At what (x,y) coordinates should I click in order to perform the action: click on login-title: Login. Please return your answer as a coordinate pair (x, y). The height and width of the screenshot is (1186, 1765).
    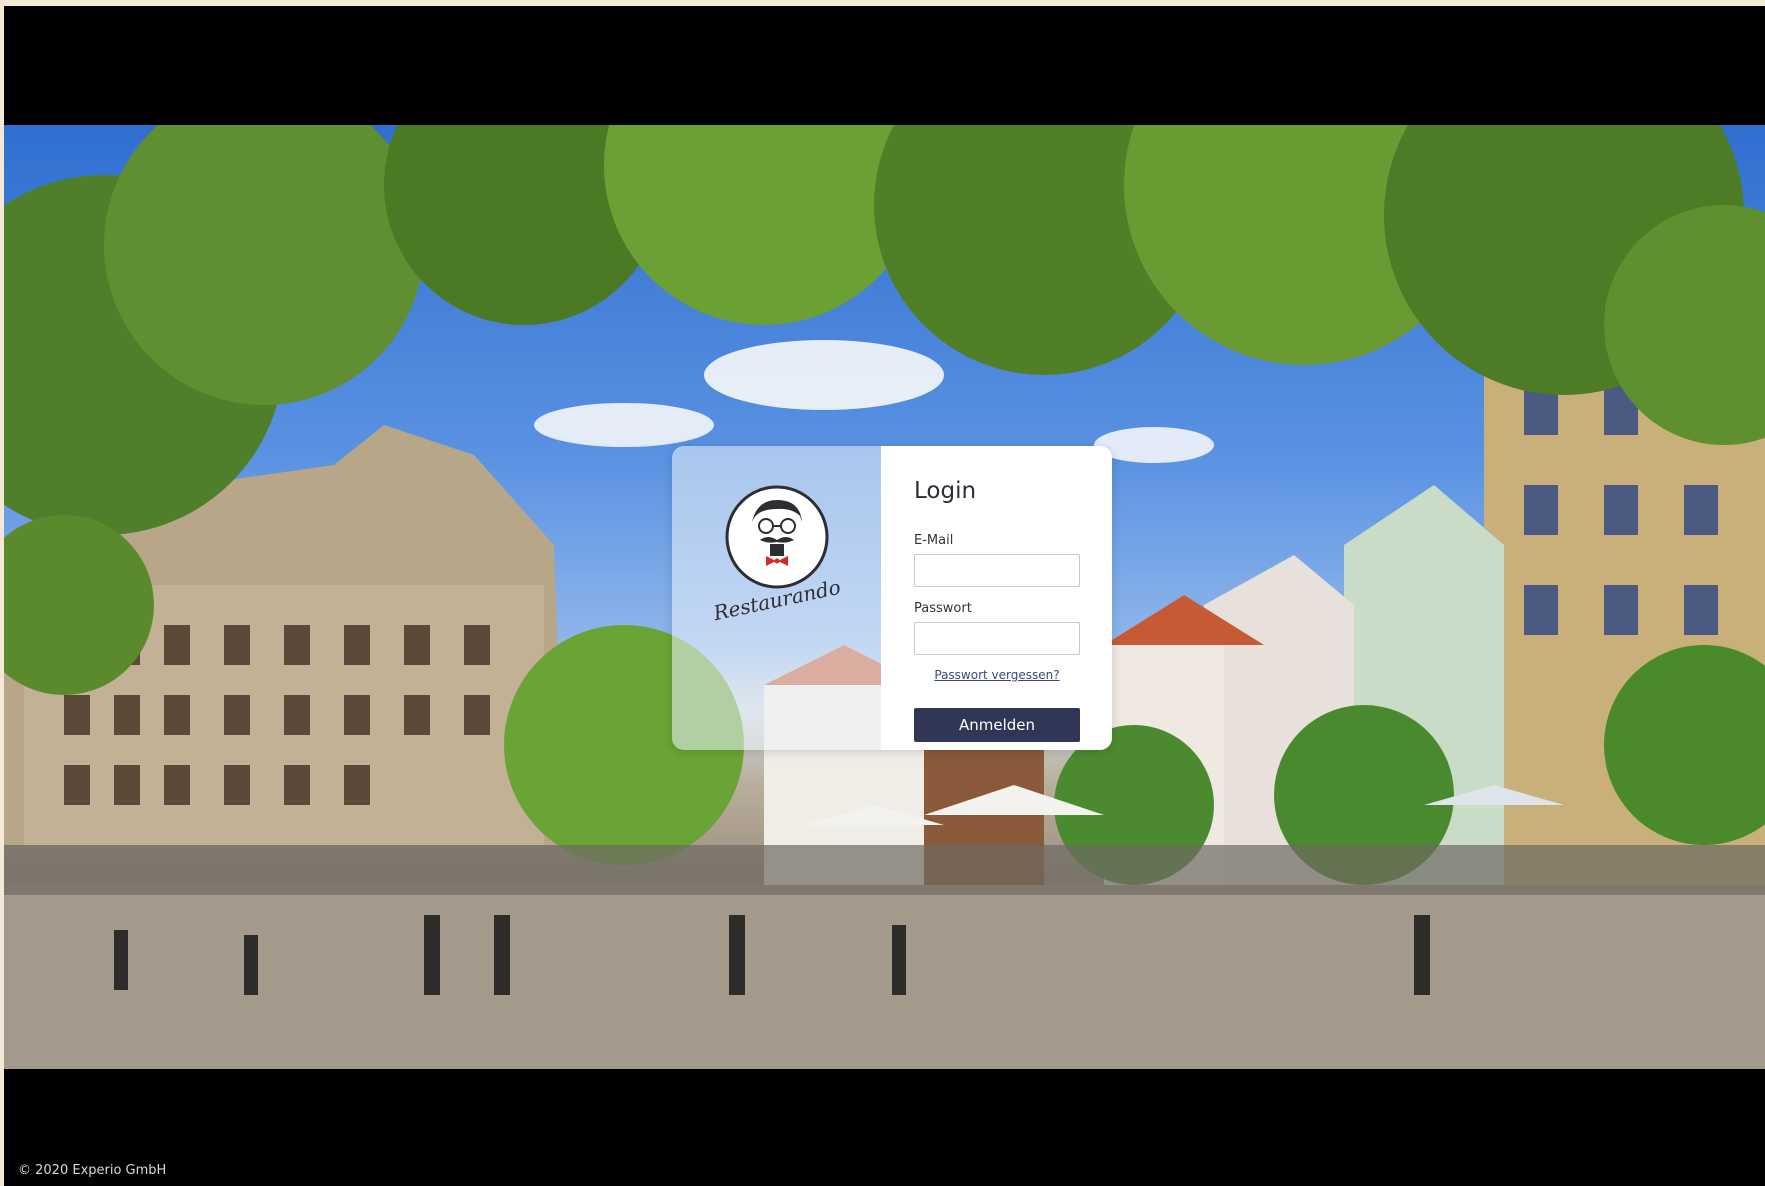
    Looking at the image, I should click on (945, 491).